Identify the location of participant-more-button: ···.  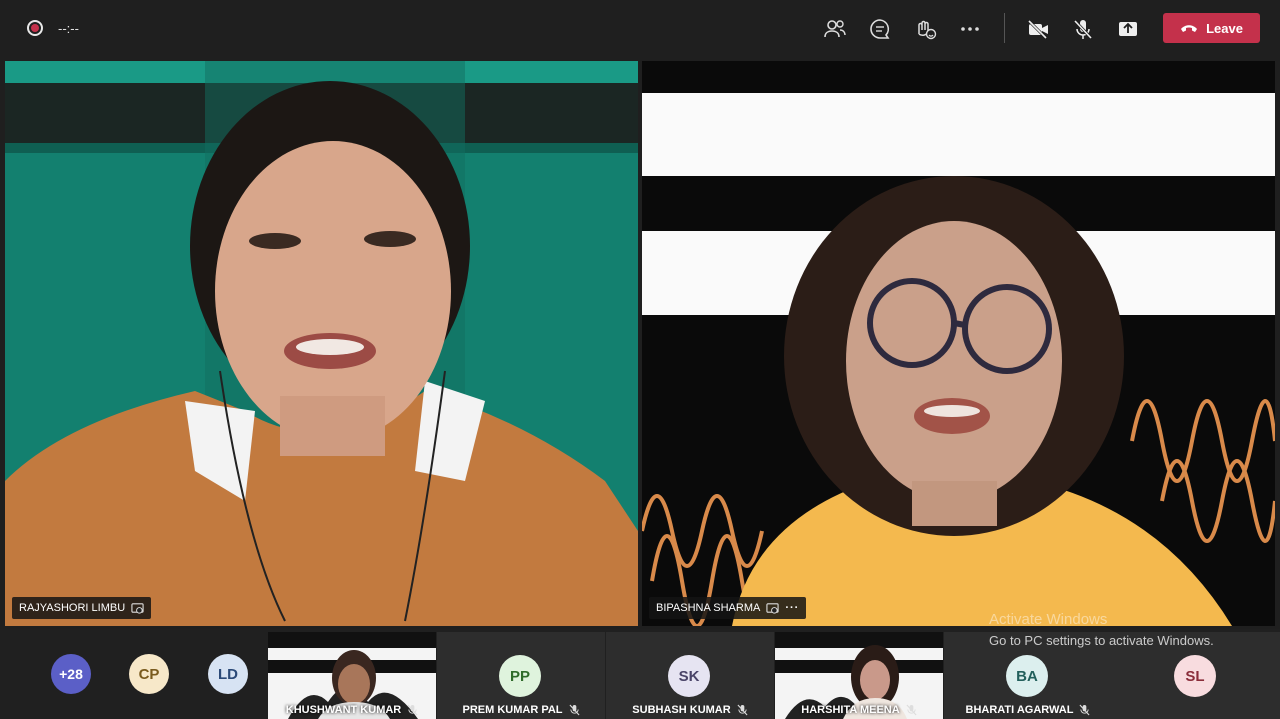
(792, 608).